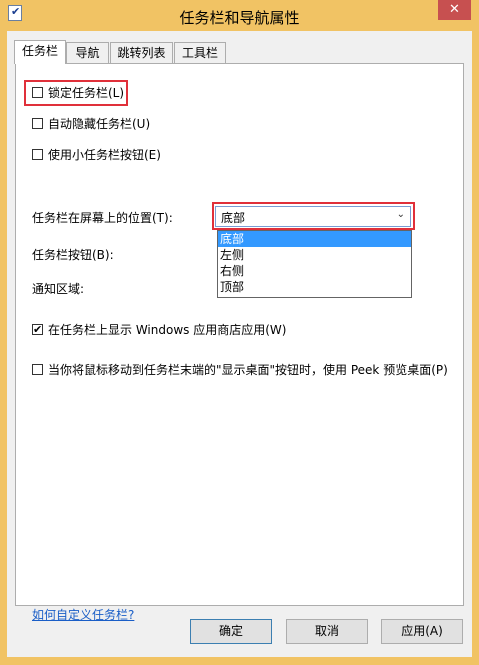  Describe the element at coordinates (422, 631) in the screenshot. I see `apply-button: 应用(A)` at that location.